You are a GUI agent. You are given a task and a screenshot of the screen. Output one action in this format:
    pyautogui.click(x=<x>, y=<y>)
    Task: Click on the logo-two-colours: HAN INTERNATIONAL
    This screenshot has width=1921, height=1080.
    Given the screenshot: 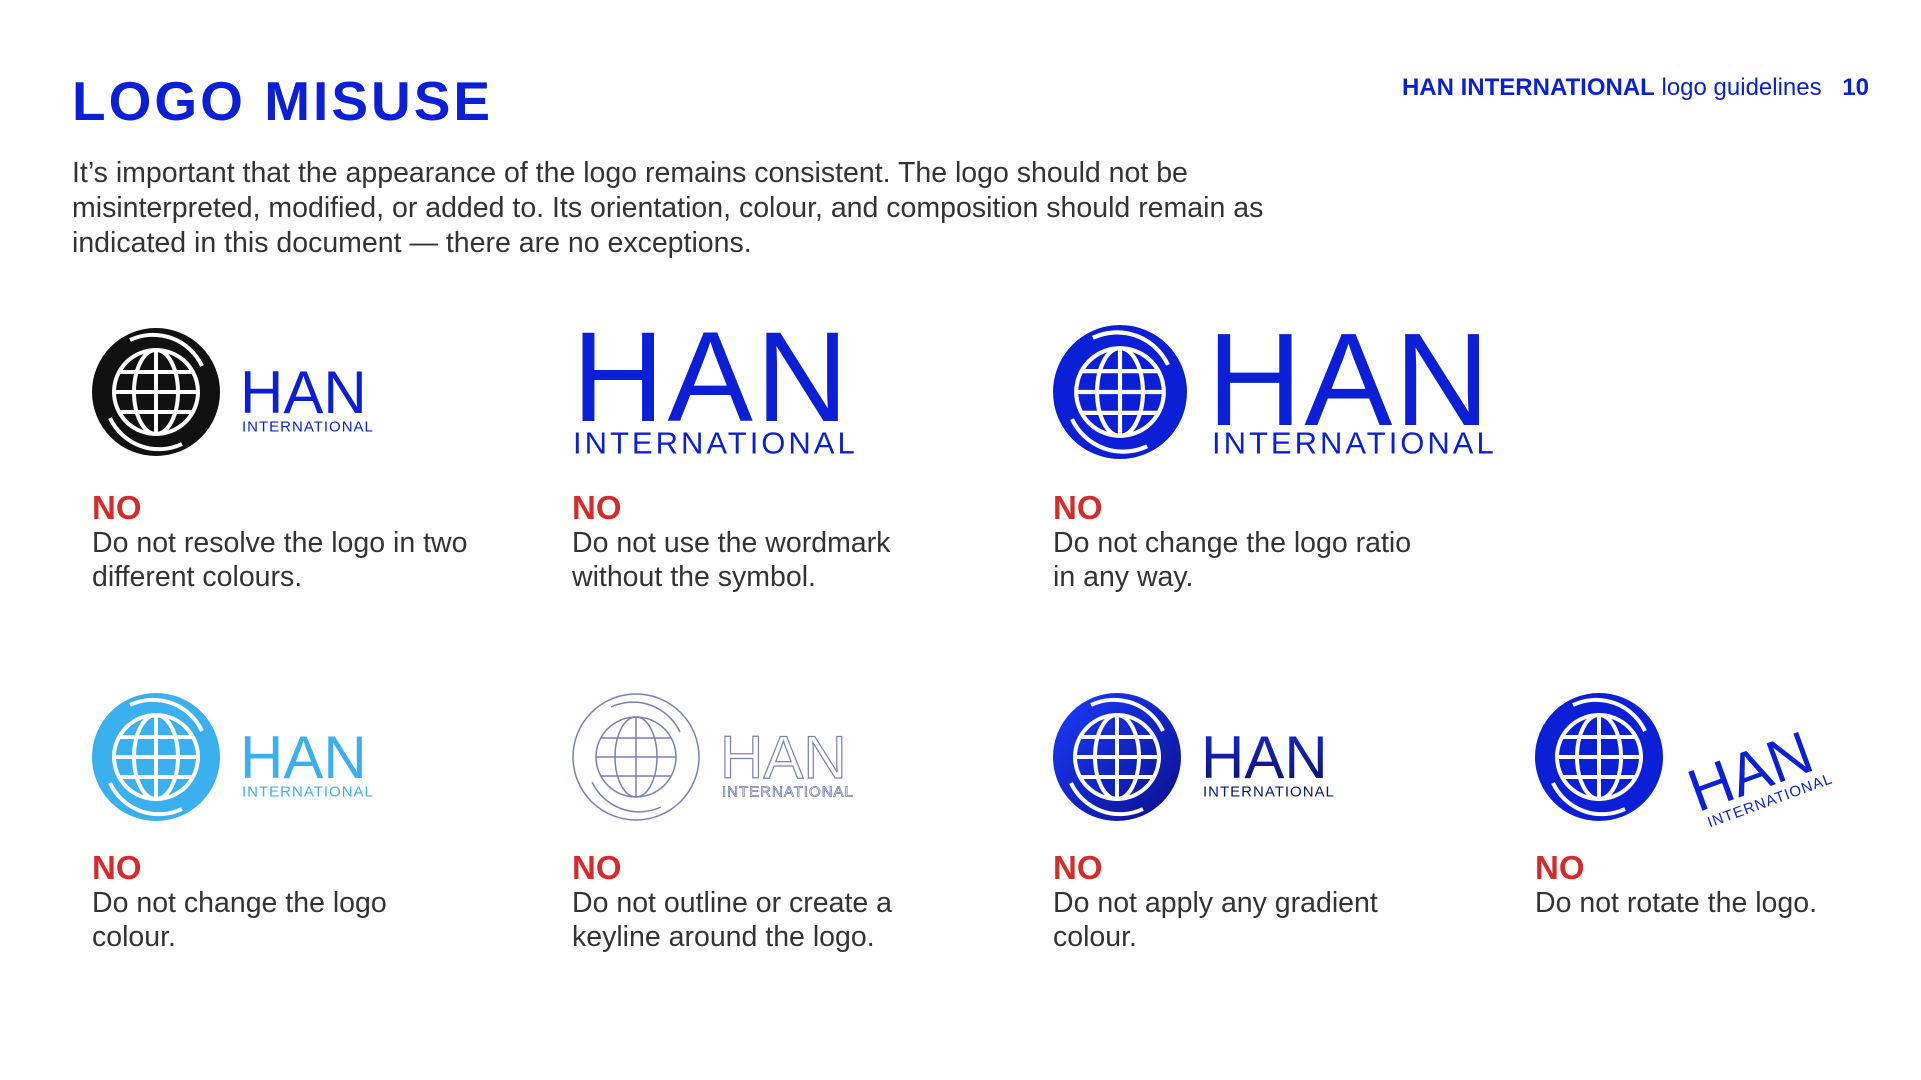 What is the action you would take?
    pyautogui.click(x=332, y=395)
    